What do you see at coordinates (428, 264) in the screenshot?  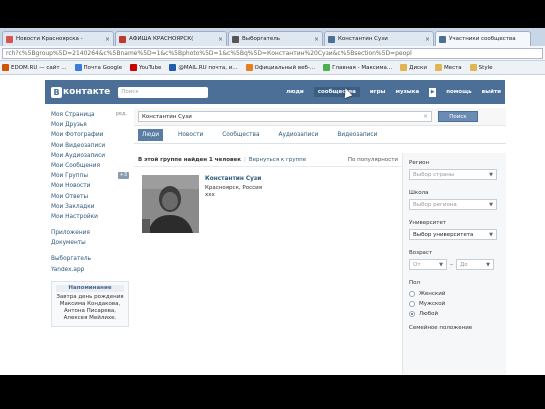 I see `age-from-select: От ▼` at bounding box center [428, 264].